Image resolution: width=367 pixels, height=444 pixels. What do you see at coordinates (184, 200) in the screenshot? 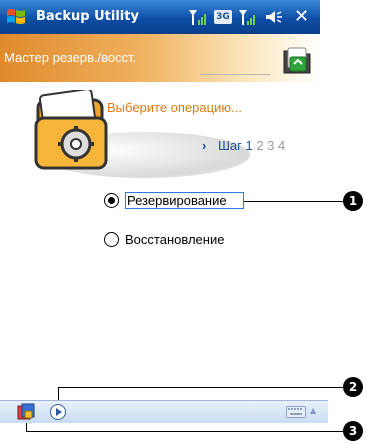
I see `radio-backup-label: Резервирование` at bounding box center [184, 200].